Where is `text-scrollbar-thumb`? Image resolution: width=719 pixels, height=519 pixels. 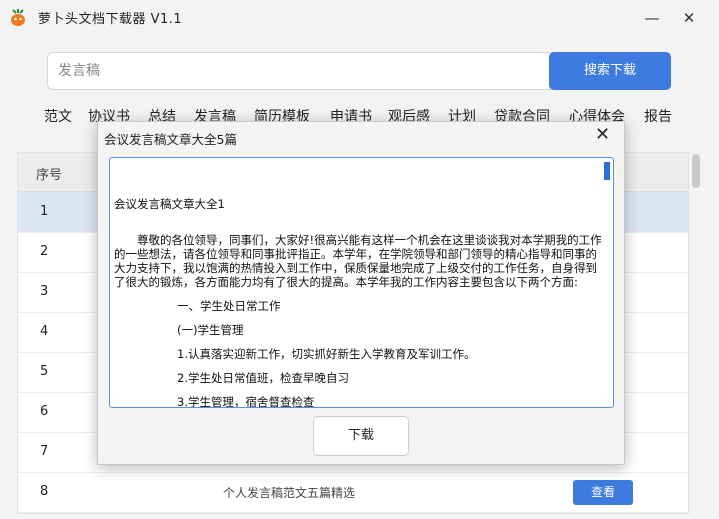 text-scrollbar-thumb is located at coordinates (607, 171).